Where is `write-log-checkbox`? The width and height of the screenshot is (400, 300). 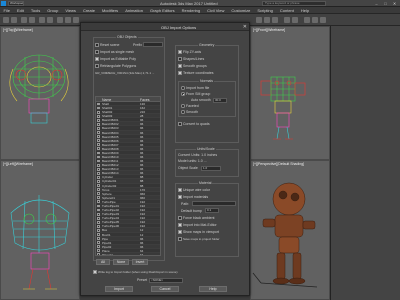
write-log-checkbox is located at coordinates (95, 272).